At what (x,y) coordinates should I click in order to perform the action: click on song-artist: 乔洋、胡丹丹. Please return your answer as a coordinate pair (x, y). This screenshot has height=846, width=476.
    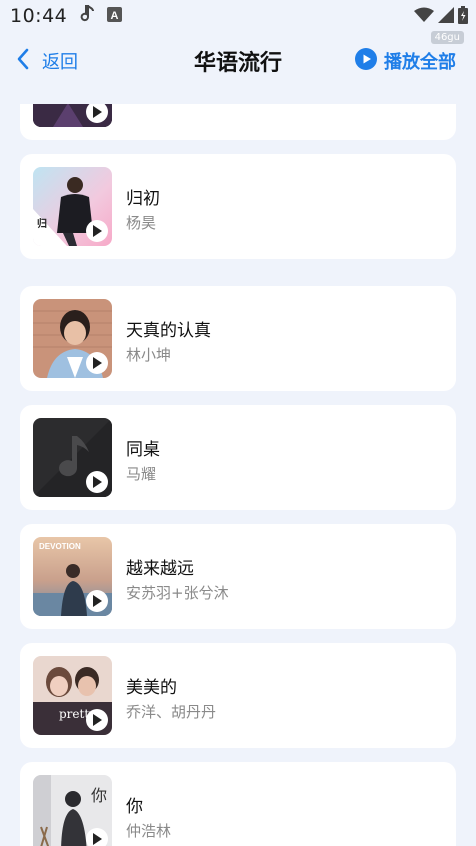
    Looking at the image, I should click on (171, 712).